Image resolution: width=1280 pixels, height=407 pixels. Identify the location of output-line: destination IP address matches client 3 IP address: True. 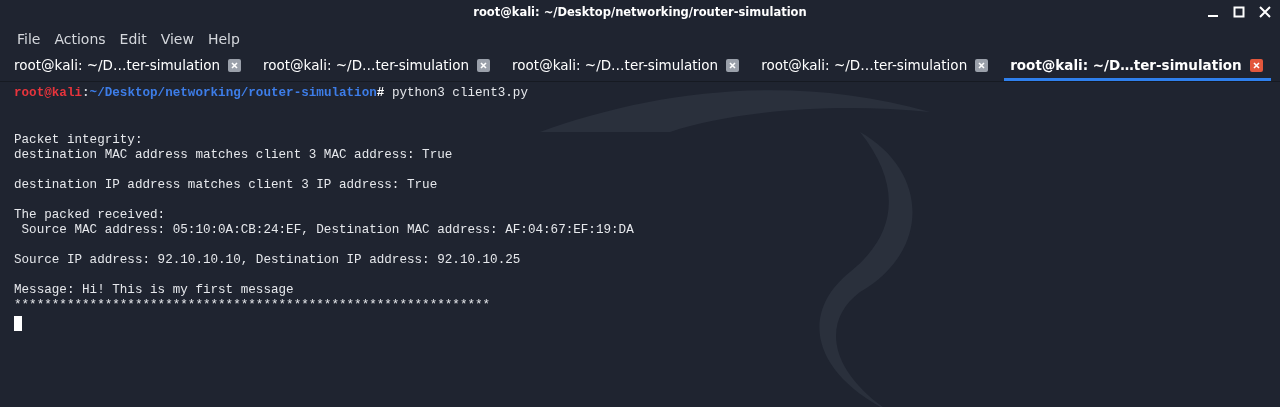
(226, 185).